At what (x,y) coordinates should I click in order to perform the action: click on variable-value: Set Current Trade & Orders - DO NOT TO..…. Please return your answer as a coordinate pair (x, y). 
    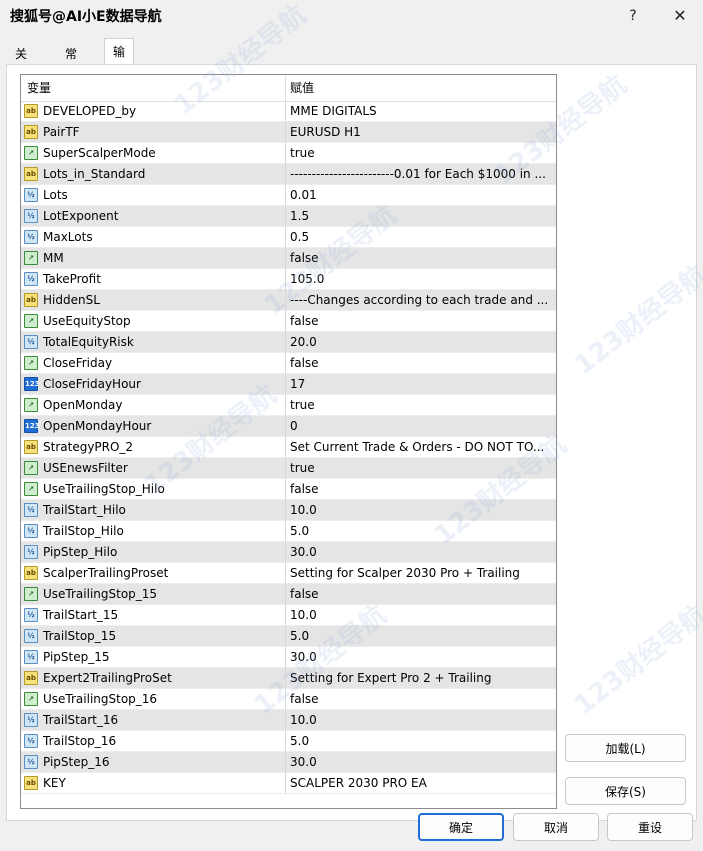
    Looking at the image, I should click on (421, 447).